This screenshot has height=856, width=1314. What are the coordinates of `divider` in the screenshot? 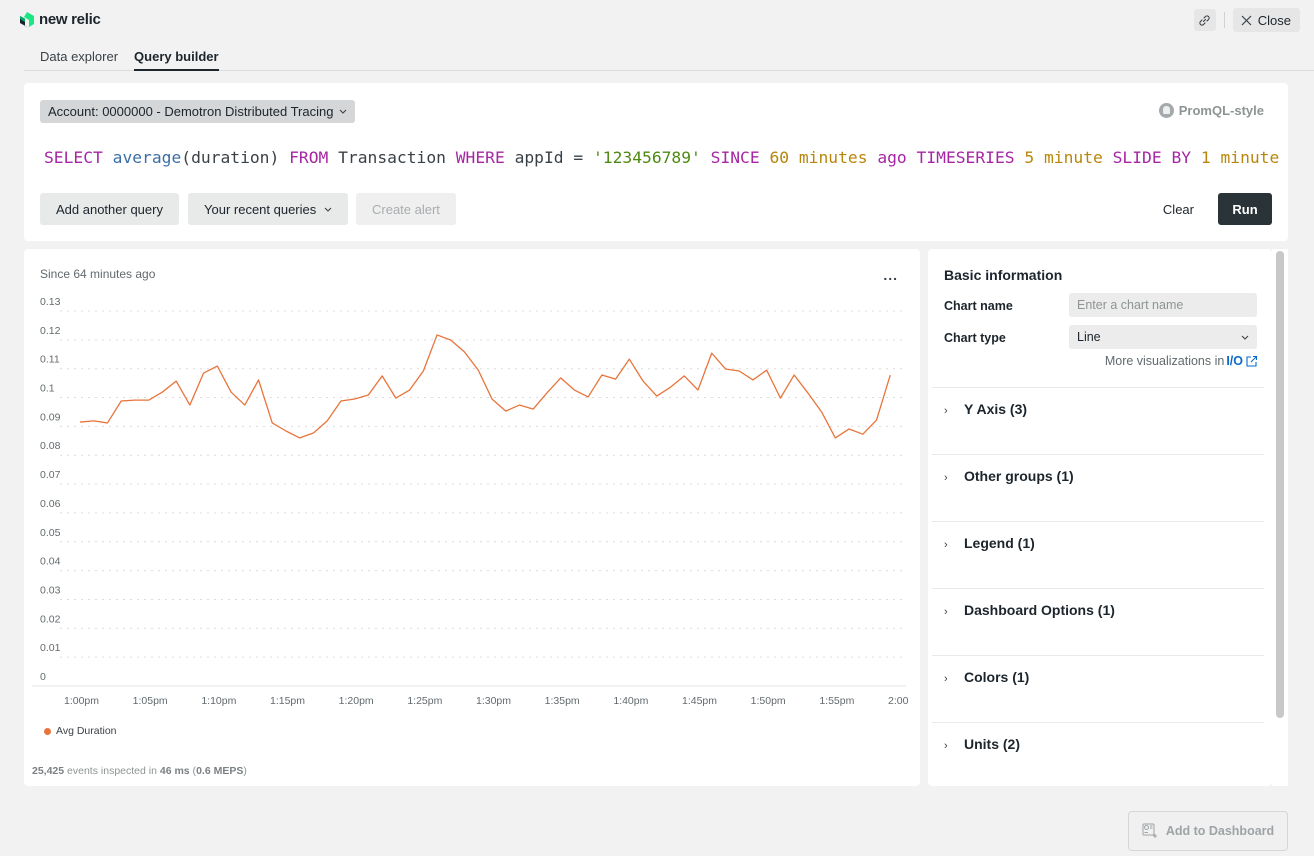 It's located at (1224, 20).